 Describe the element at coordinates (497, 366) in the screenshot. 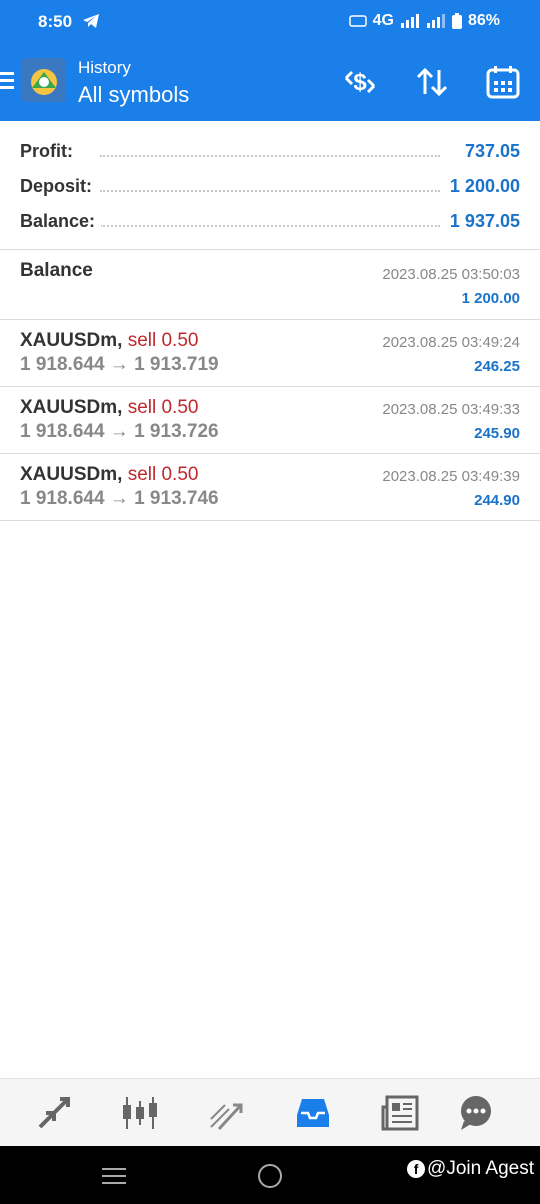

I see `trade-profit: 246.25` at that location.